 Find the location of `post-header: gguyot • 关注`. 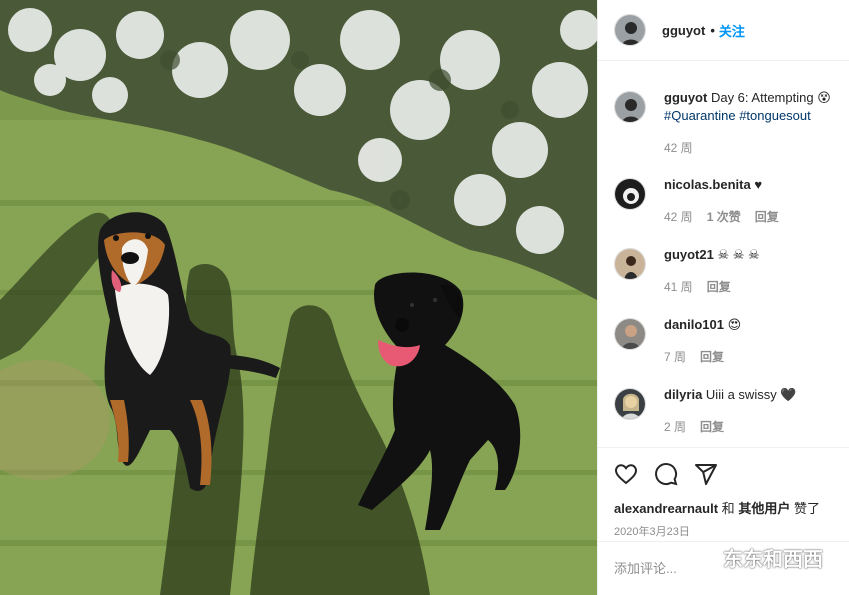

post-header: gguyot • 关注 is located at coordinates (723, 30).